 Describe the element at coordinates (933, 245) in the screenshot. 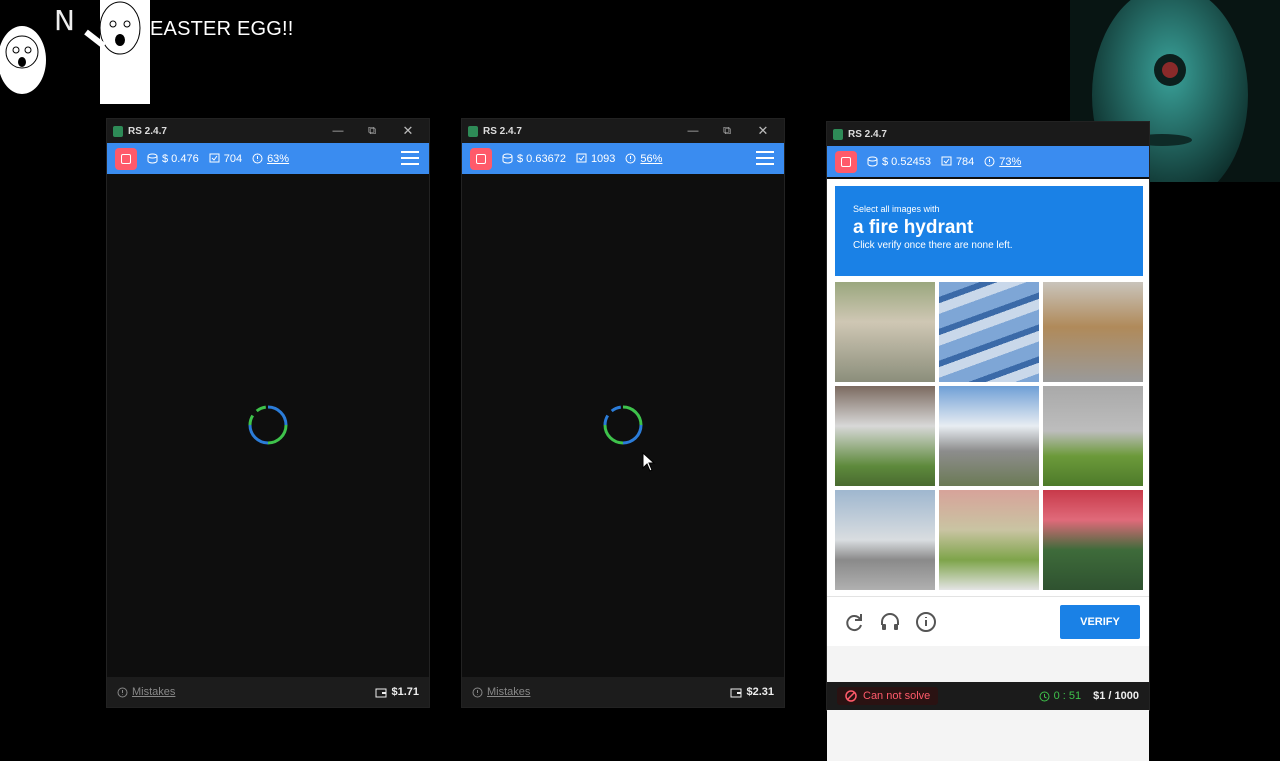

I see `prompt-instruction: Click verify once there are none left.` at that location.